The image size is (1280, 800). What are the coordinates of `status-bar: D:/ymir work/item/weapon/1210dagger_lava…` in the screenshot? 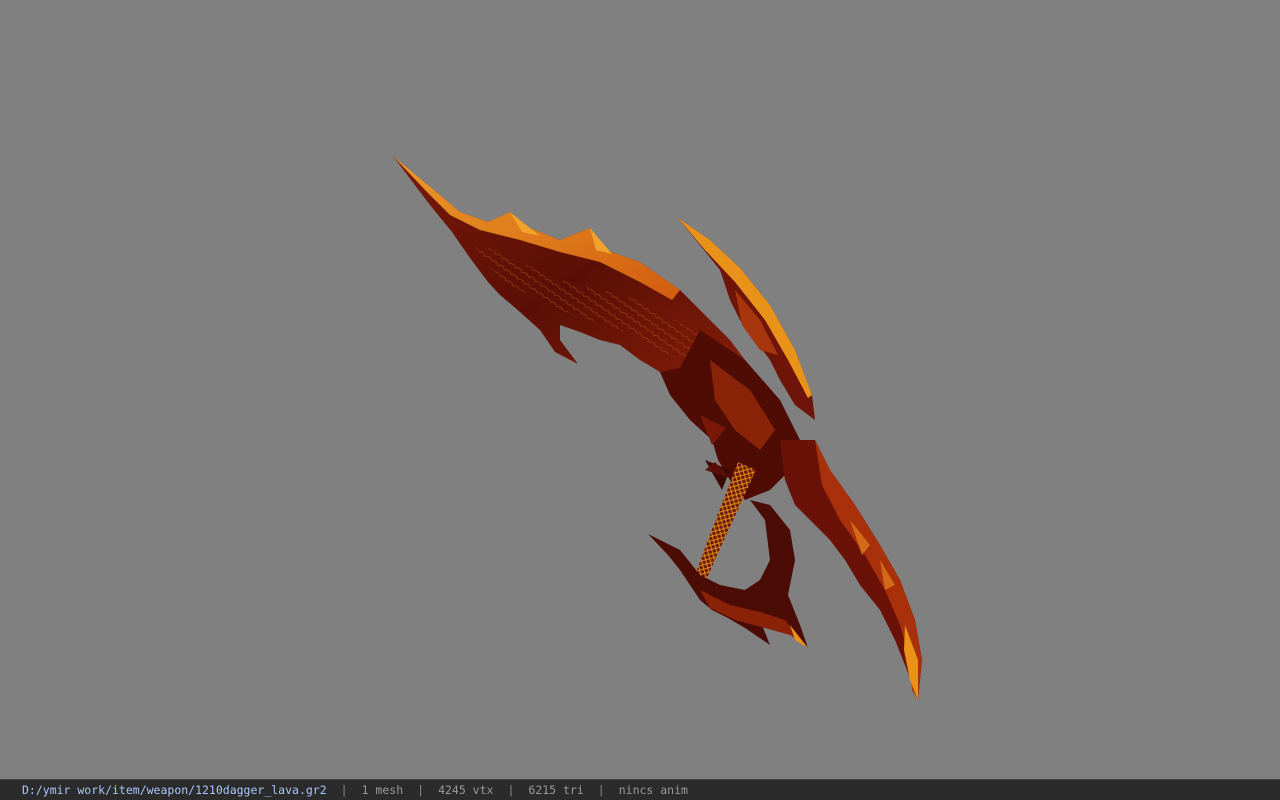 It's located at (640, 789).